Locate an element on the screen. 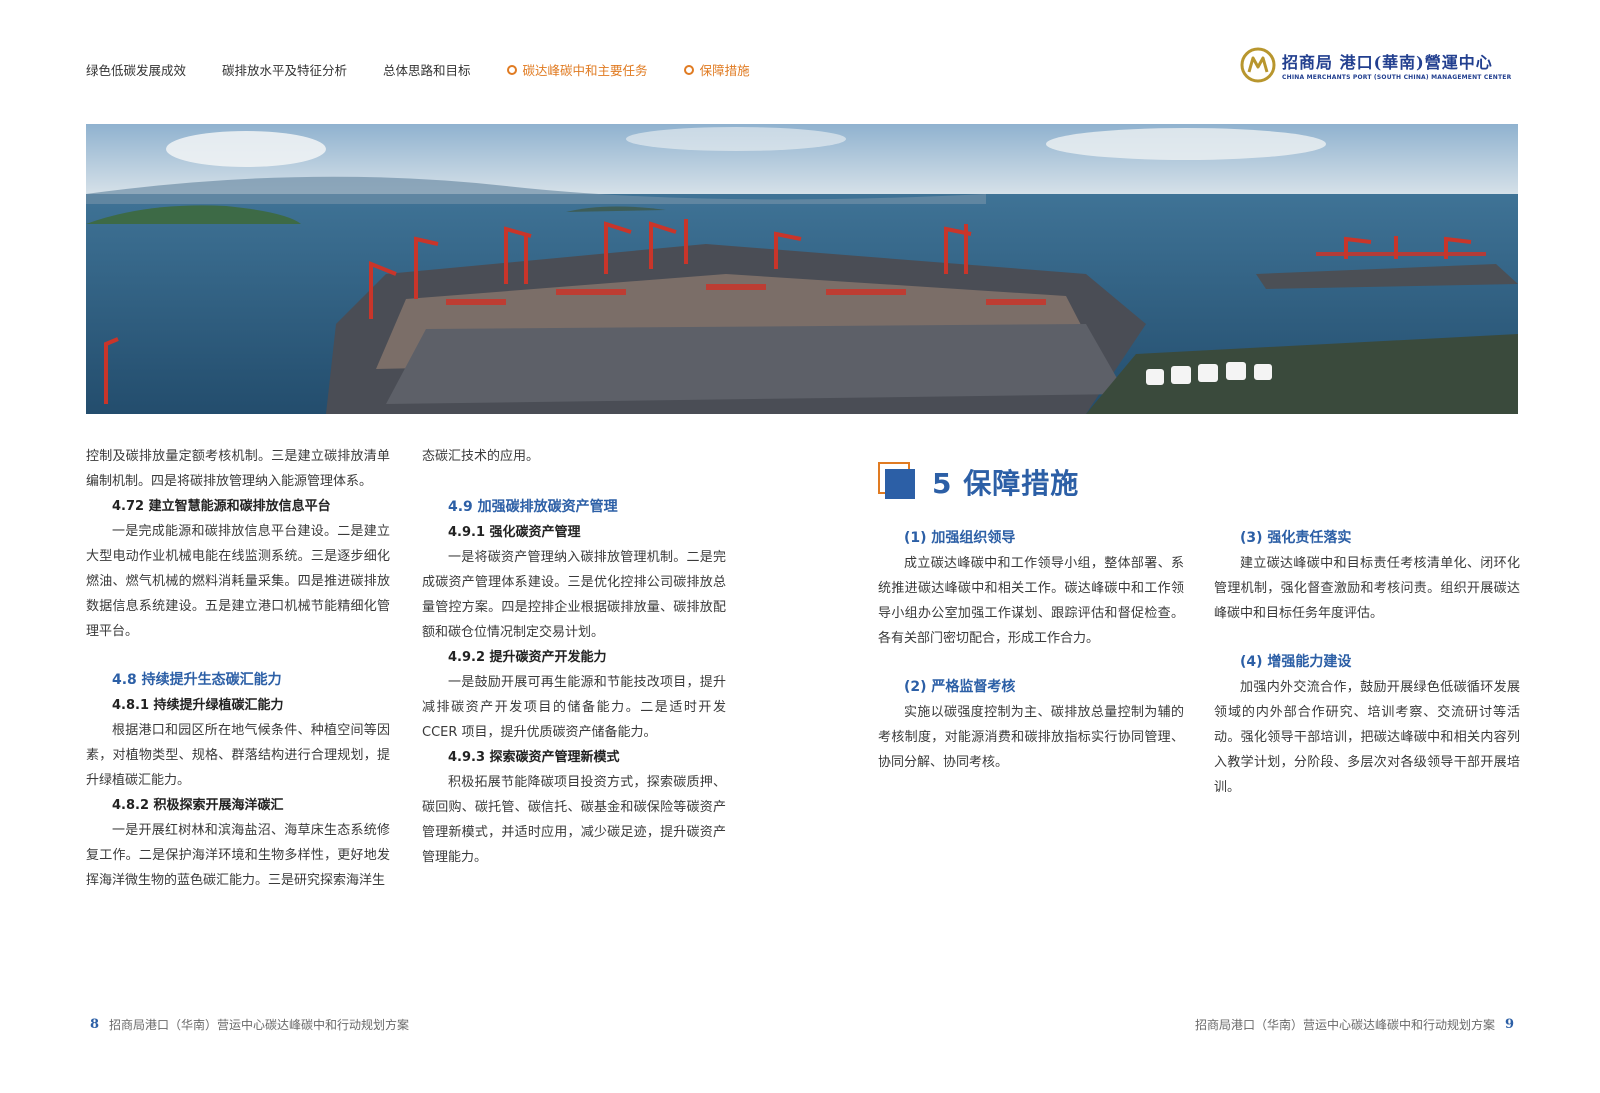  nav-item-safeguards: 保障措施 is located at coordinates (716, 69).